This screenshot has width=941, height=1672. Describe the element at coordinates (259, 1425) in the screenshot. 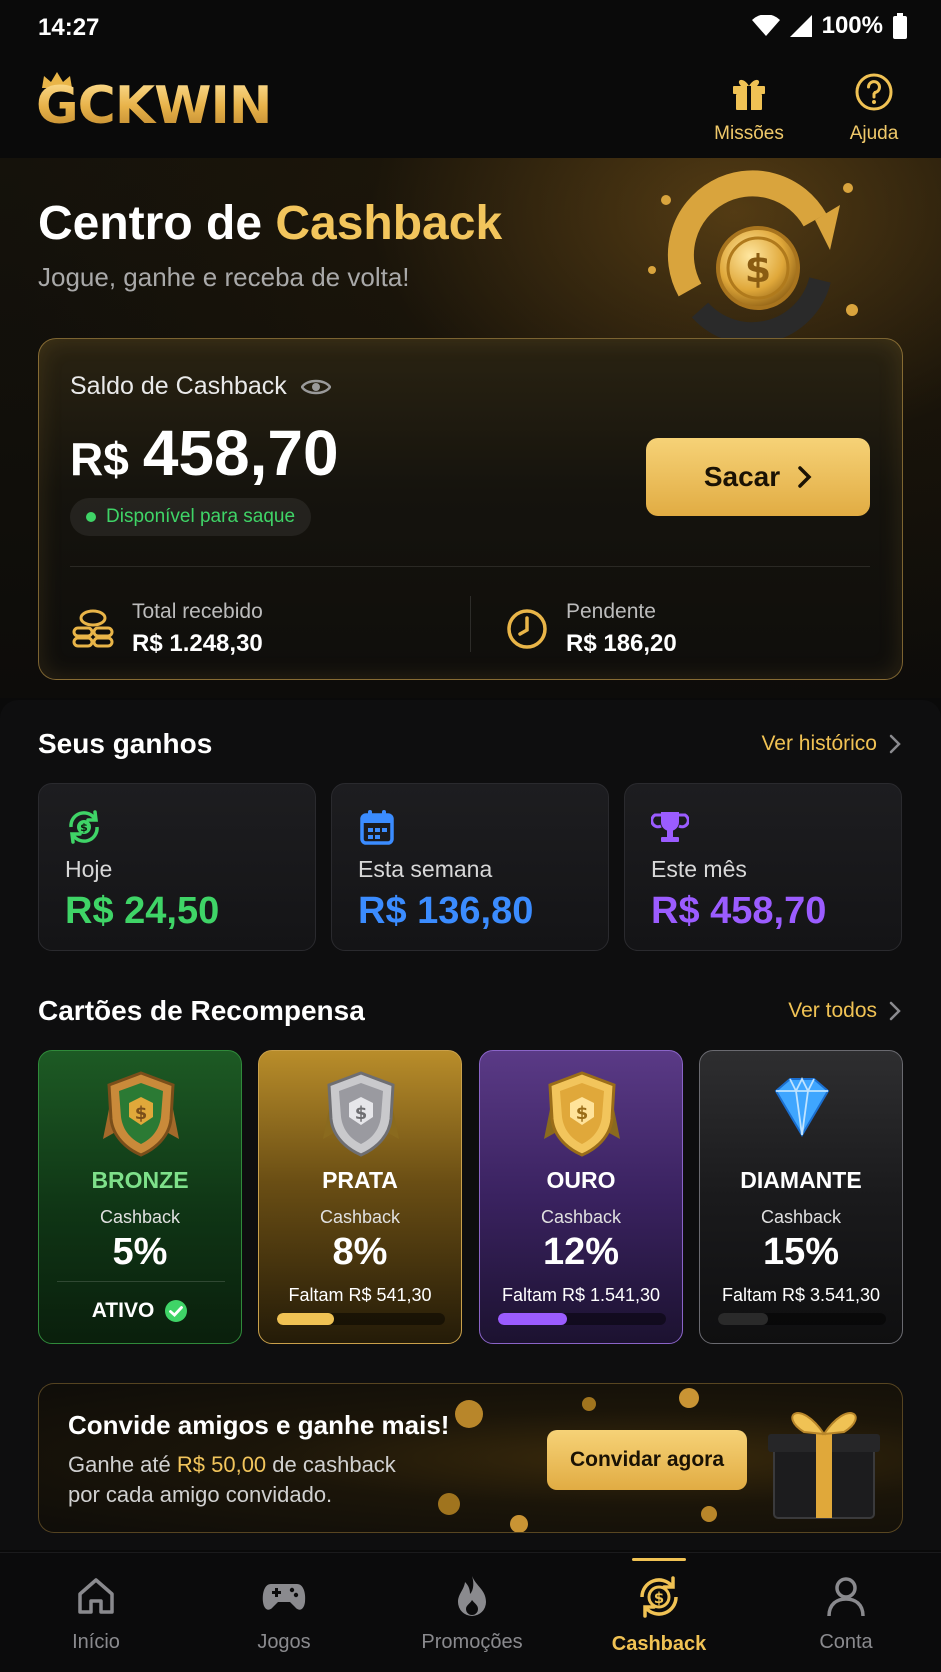

I see `invite-title: Convide amigos e ganhe mais!` at that location.